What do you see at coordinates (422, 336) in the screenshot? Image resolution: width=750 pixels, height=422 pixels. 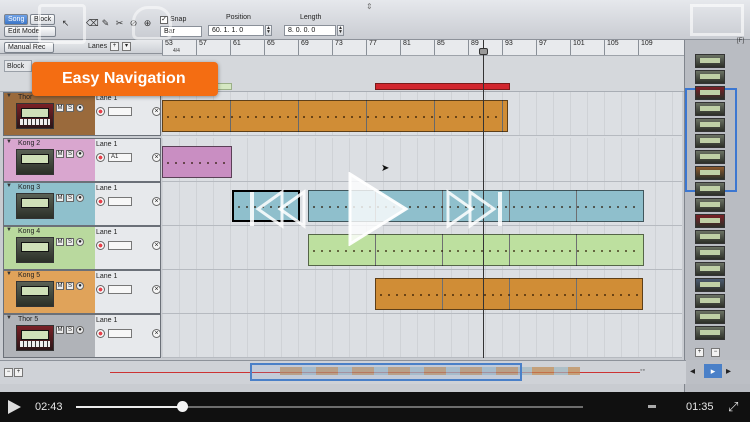 I see `track-lane` at bounding box center [422, 336].